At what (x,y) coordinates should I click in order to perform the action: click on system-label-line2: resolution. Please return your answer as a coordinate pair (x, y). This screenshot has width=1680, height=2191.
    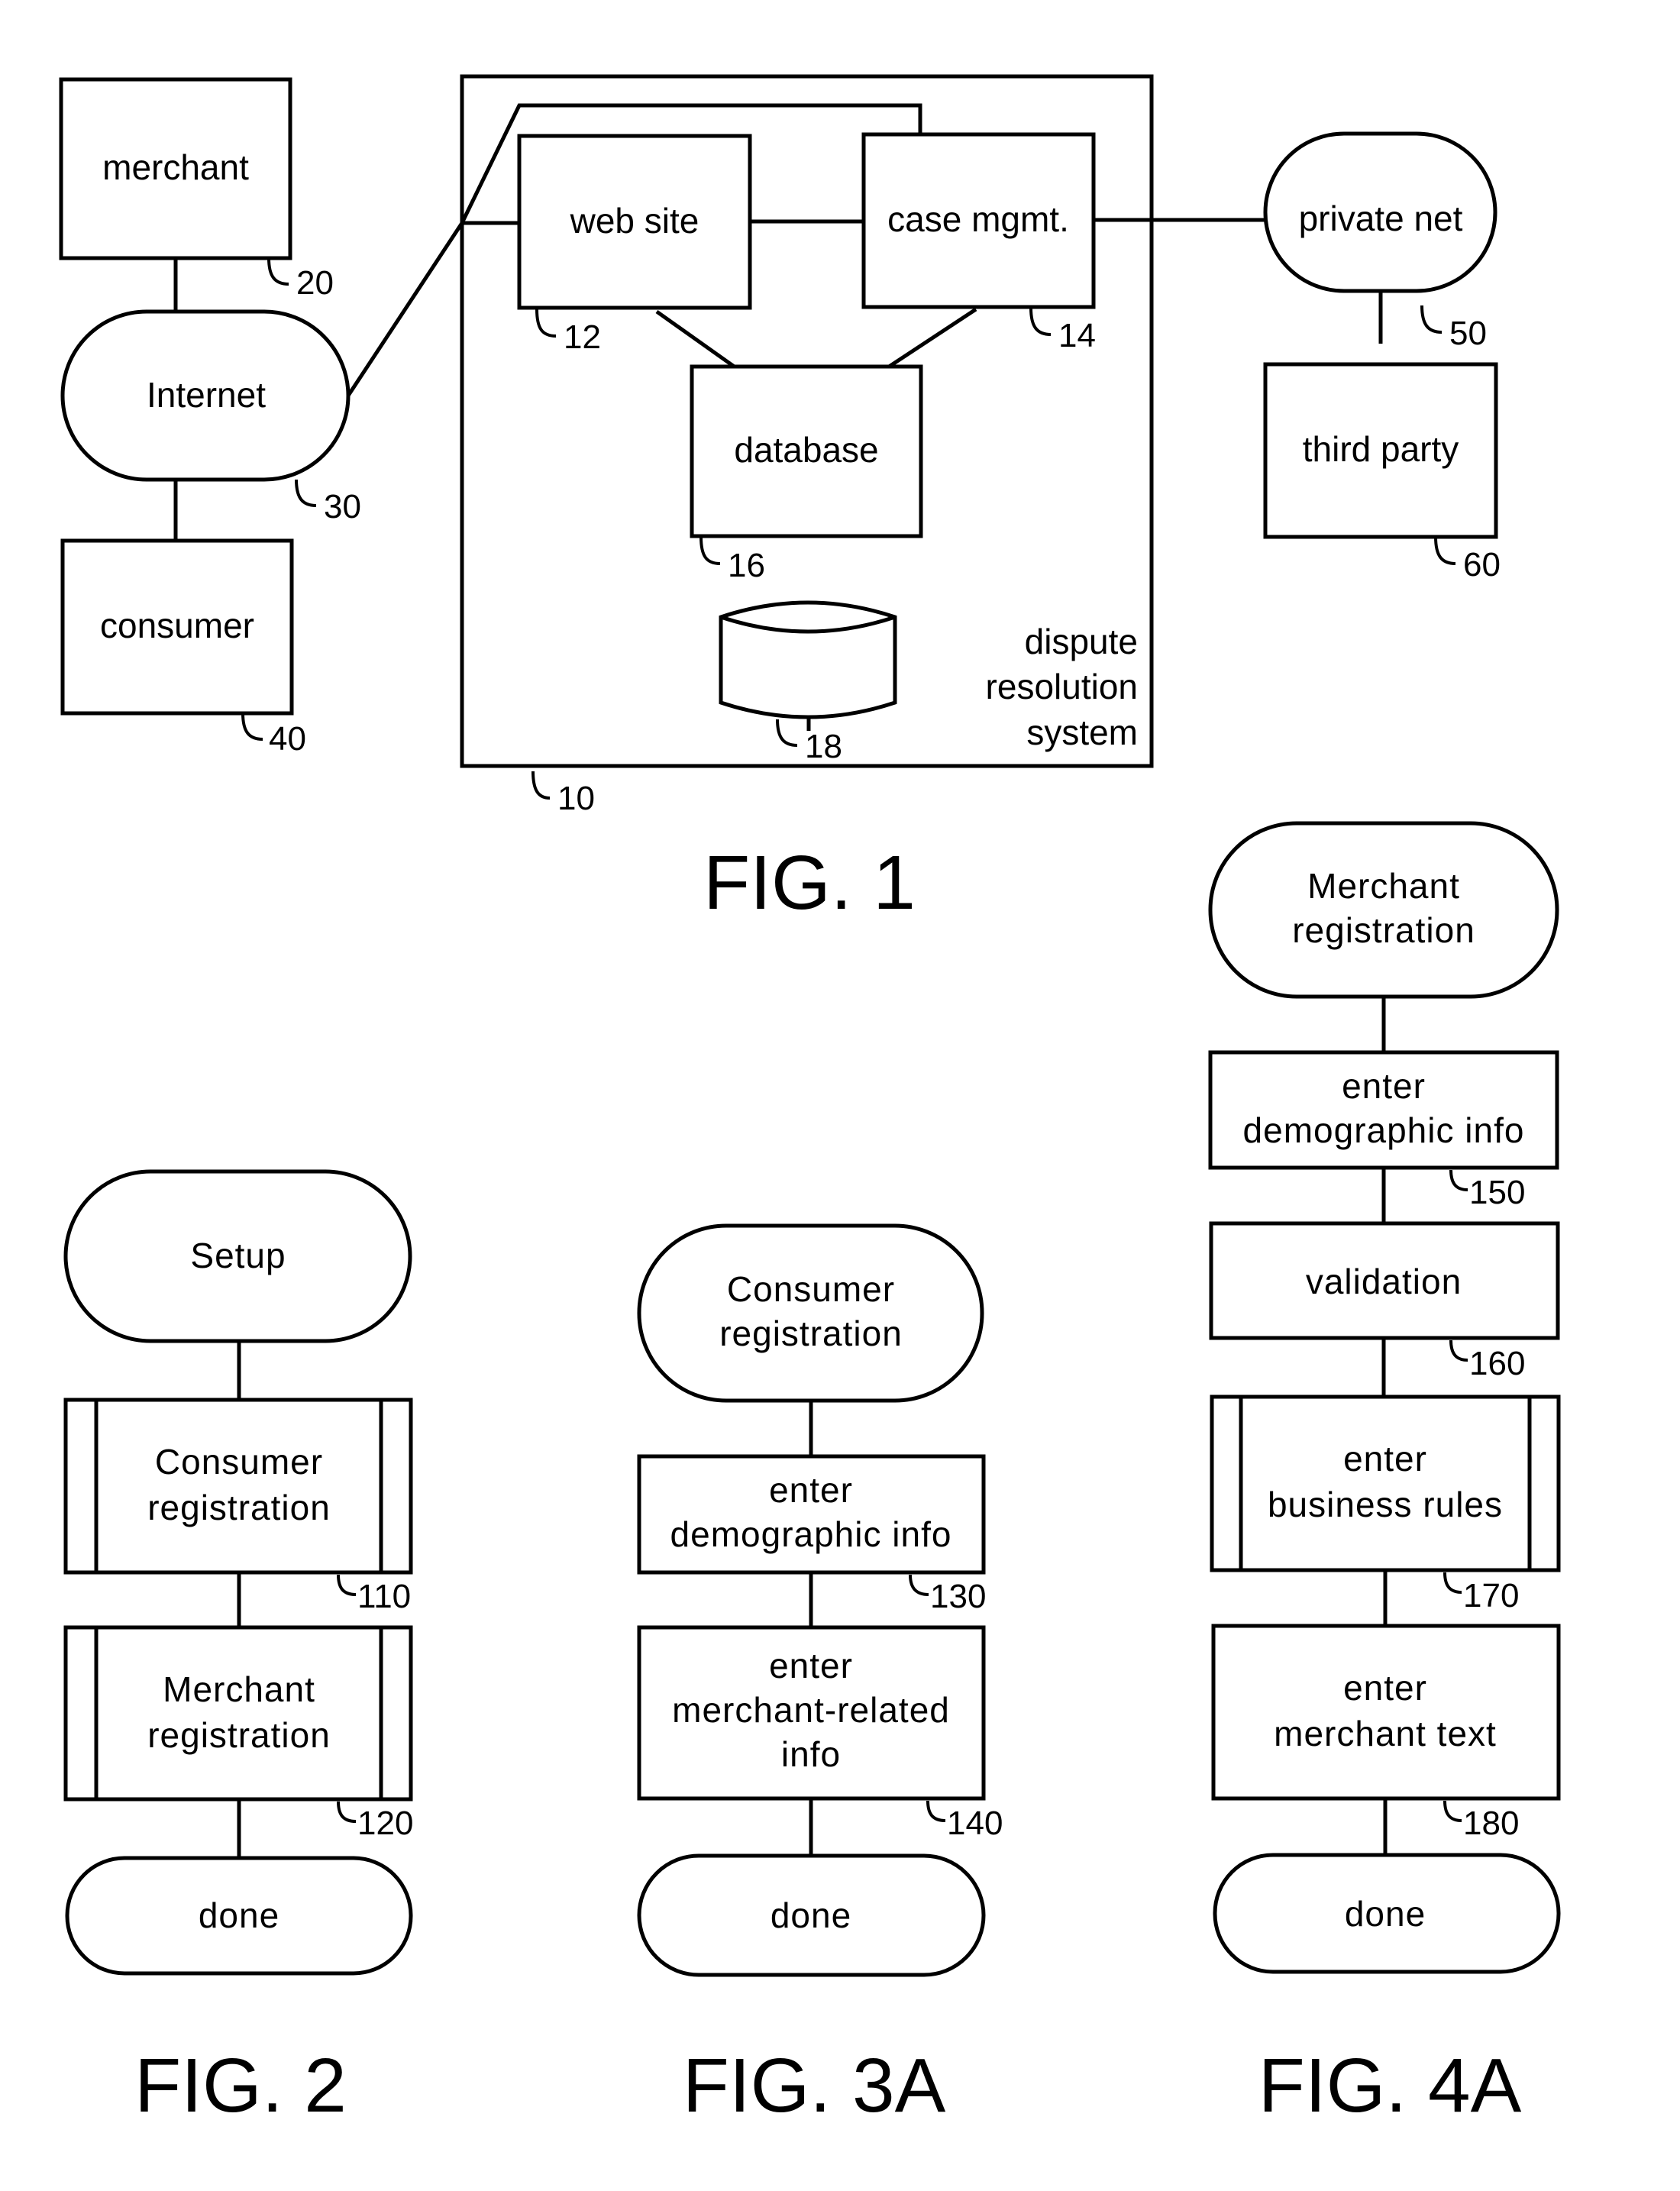
    Looking at the image, I should click on (1062, 686).